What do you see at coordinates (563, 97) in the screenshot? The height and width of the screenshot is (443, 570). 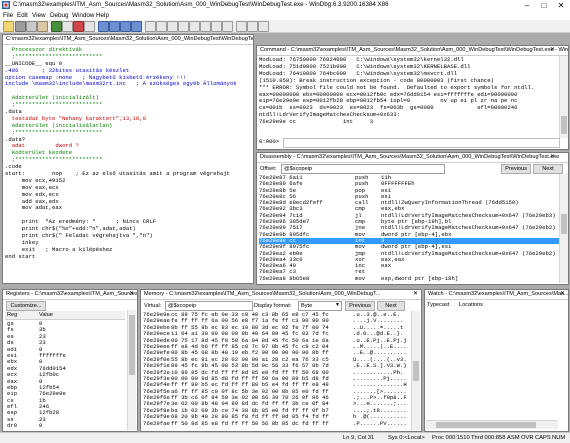 I see `command-scrollbar` at bounding box center [563, 97].